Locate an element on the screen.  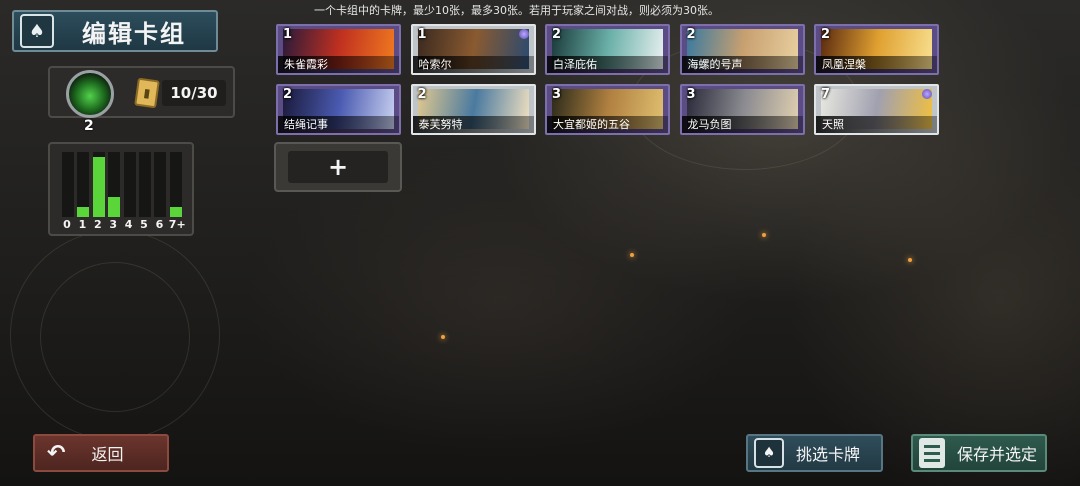
deck-counter-panel: ▮ 10/30 is located at coordinates (141, 92).